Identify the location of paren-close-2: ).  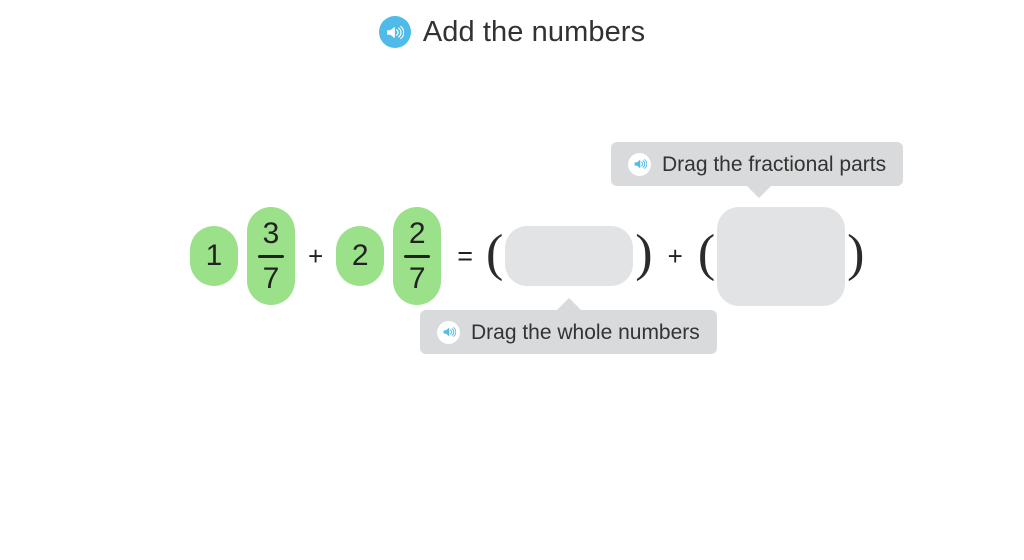
(856, 253).